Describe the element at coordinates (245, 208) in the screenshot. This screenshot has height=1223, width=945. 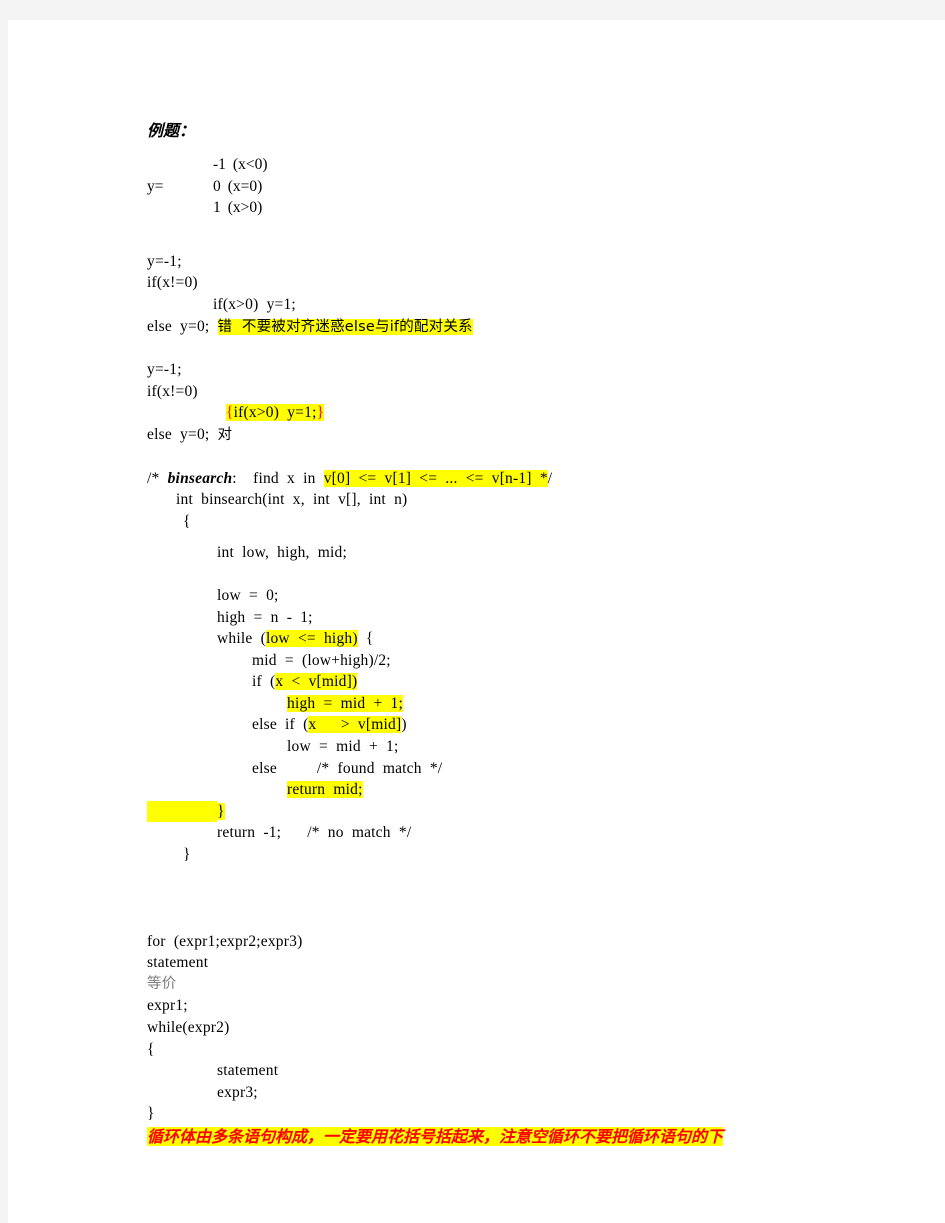
I see `equation-condition-3: (x>0)` at that location.